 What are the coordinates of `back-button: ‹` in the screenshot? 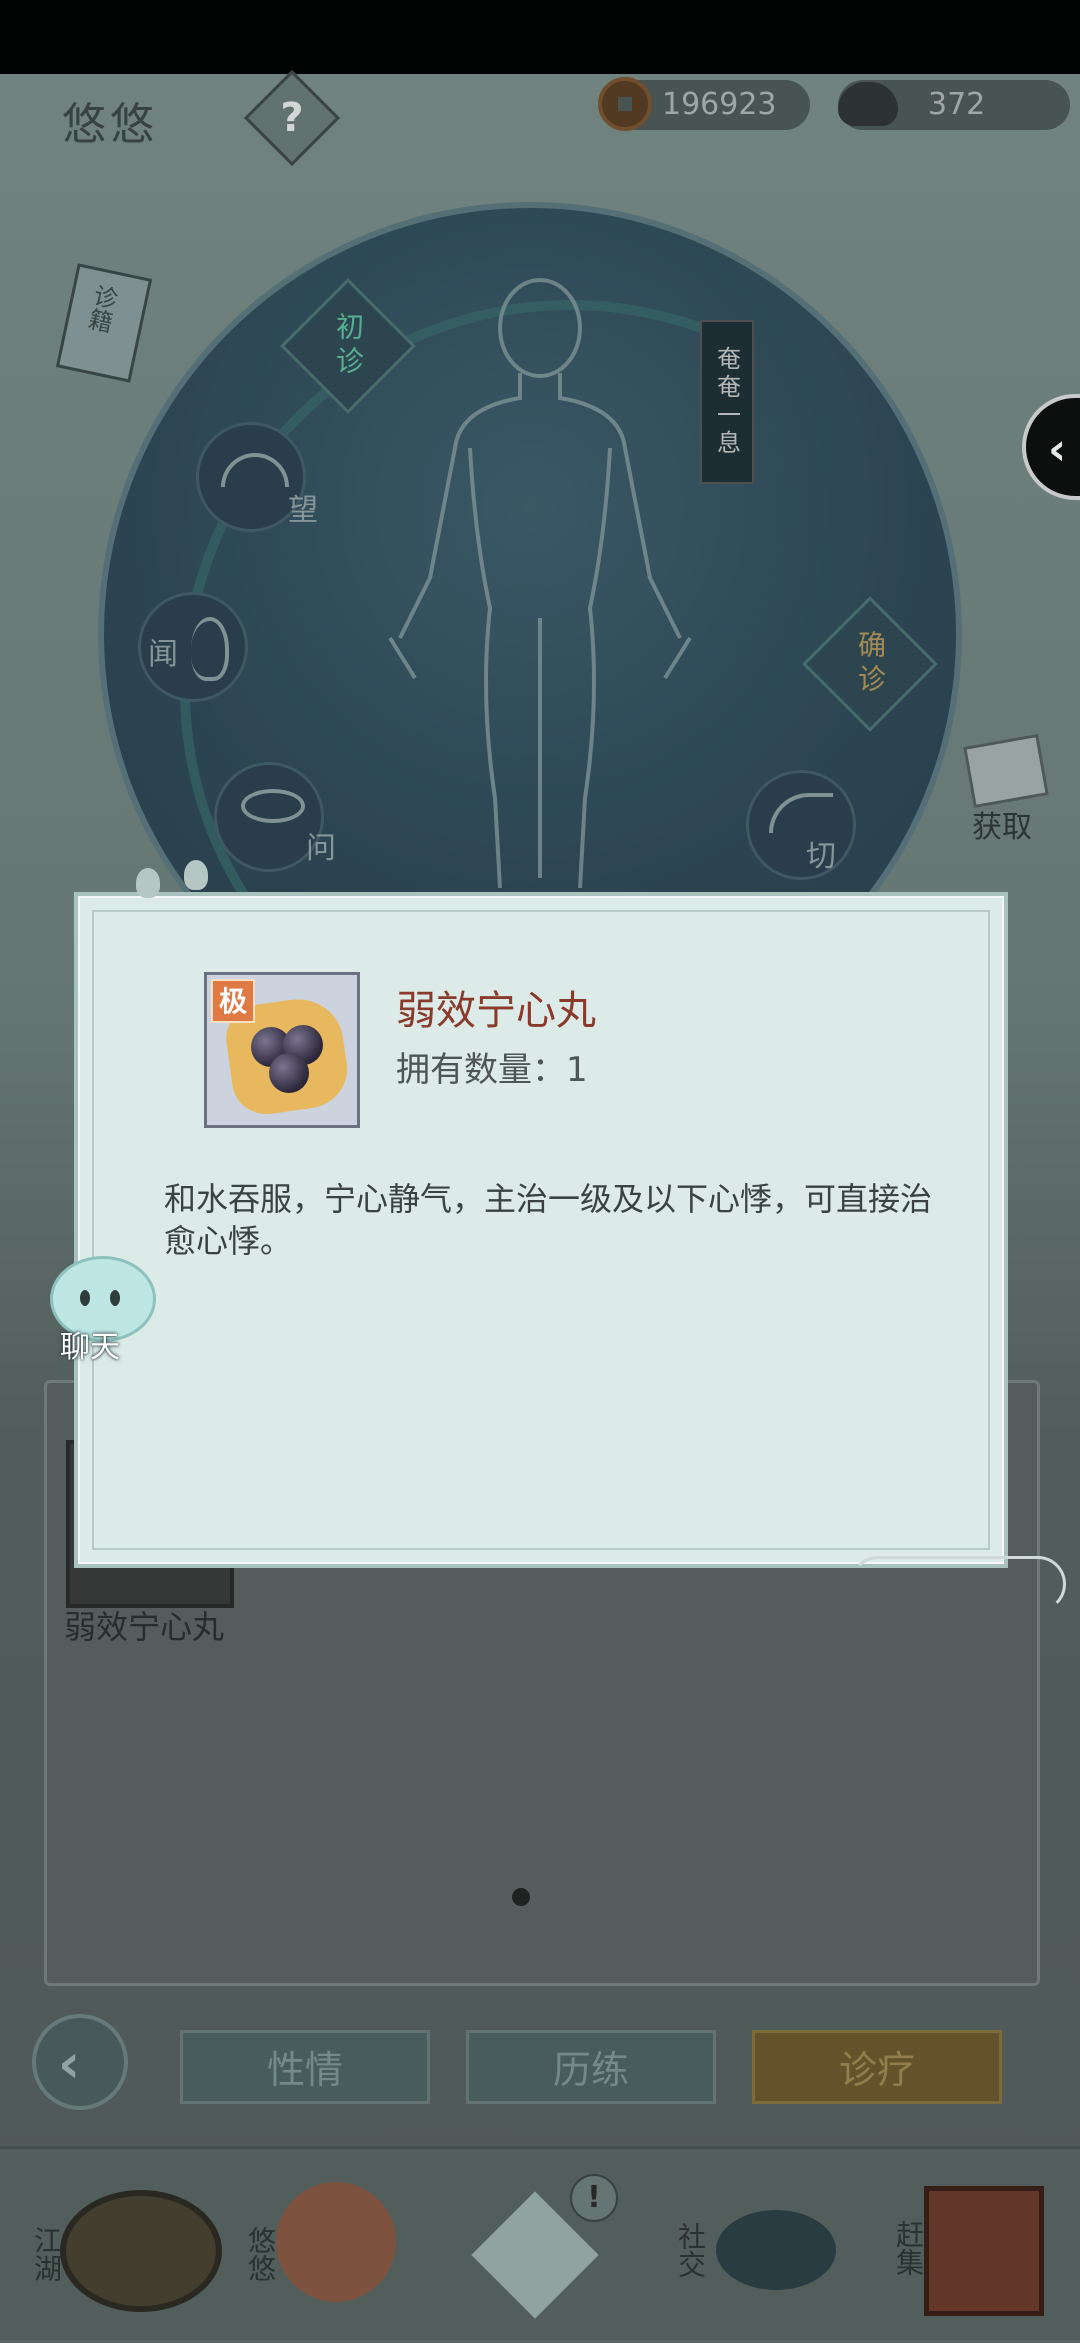 It's located at (80, 2062).